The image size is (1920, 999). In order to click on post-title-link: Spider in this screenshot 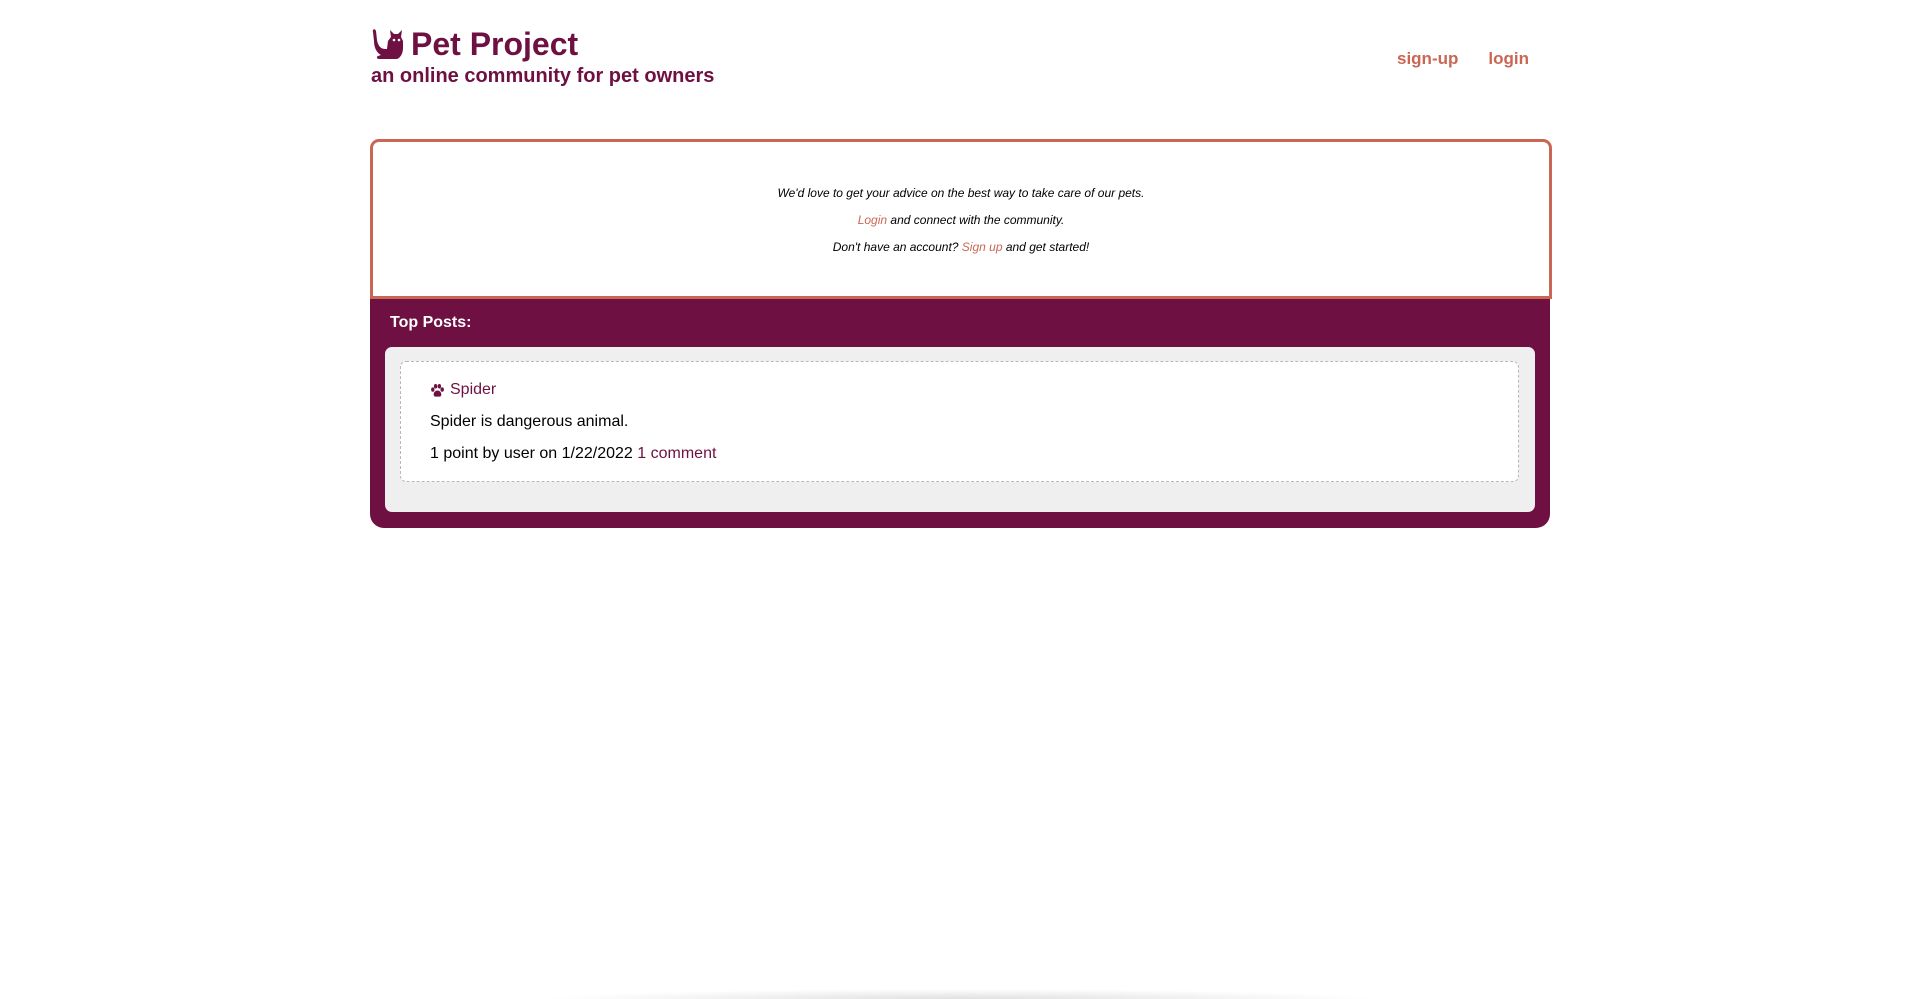, I will do `click(463, 390)`.